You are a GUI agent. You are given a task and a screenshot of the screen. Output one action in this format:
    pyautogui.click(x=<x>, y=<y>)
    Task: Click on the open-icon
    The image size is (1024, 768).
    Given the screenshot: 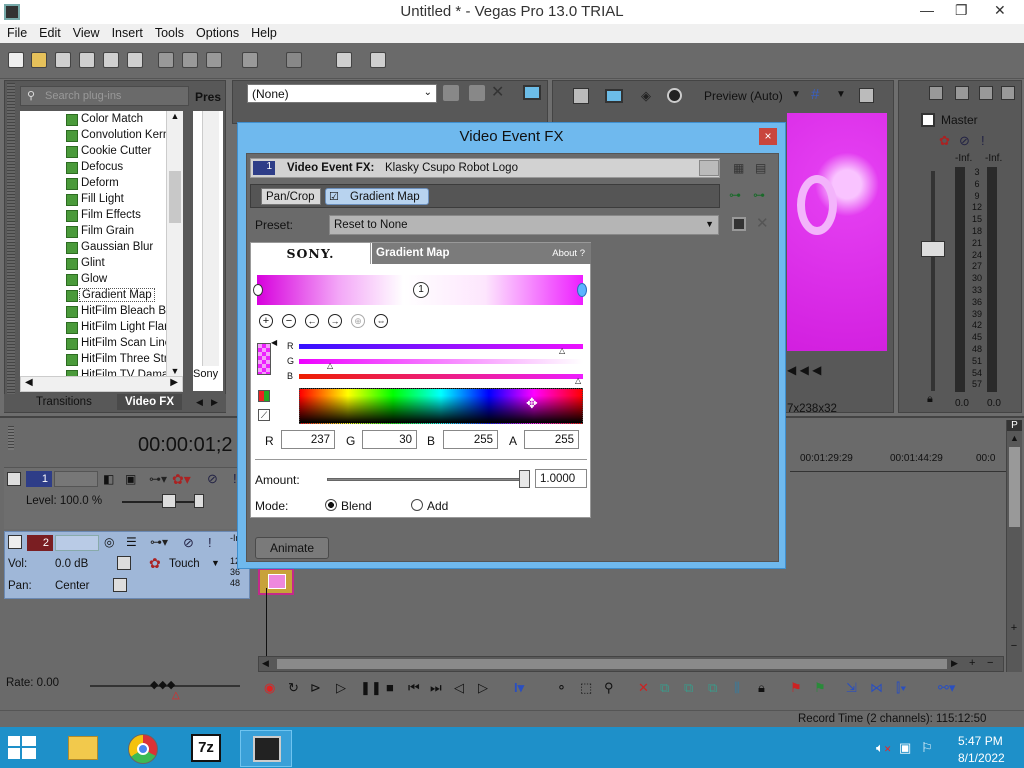 What is the action you would take?
    pyautogui.click(x=39, y=60)
    